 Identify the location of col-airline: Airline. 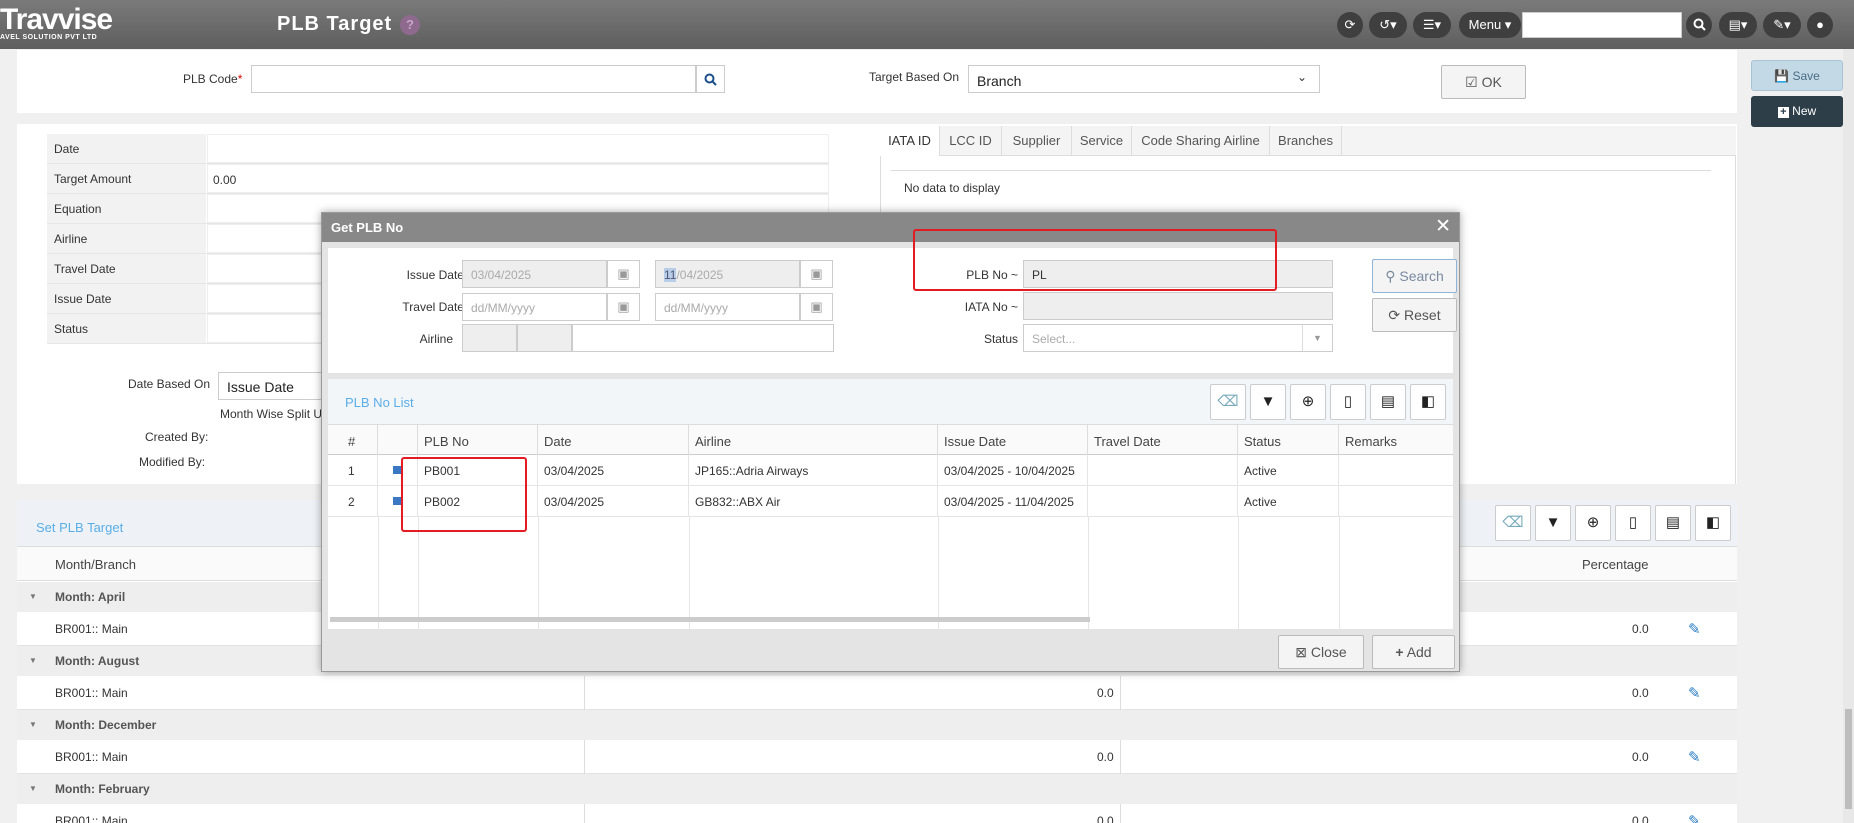
(813, 440).